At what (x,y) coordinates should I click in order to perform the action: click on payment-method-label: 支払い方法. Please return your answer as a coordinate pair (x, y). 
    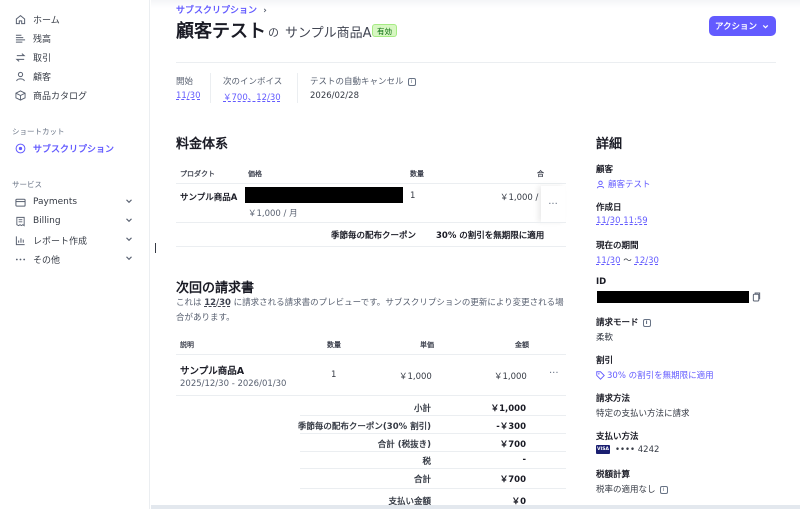
    Looking at the image, I should click on (617, 437).